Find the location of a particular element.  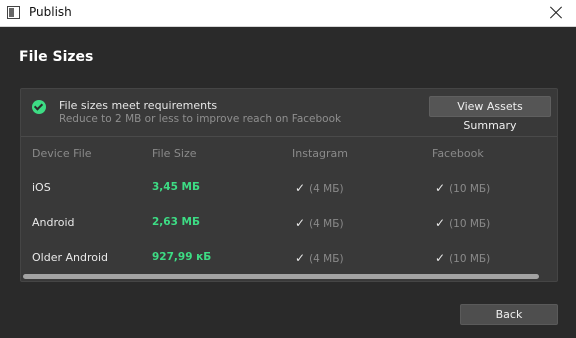

row-android-instagram: ✓ (4 МБ) is located at coordinates (319, 223).